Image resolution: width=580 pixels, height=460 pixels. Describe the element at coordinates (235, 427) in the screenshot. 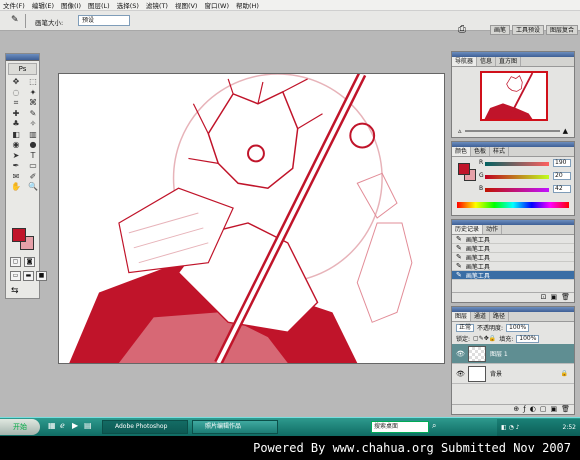

I see `taskbar-window-2: 照片编辑作品` at that location.